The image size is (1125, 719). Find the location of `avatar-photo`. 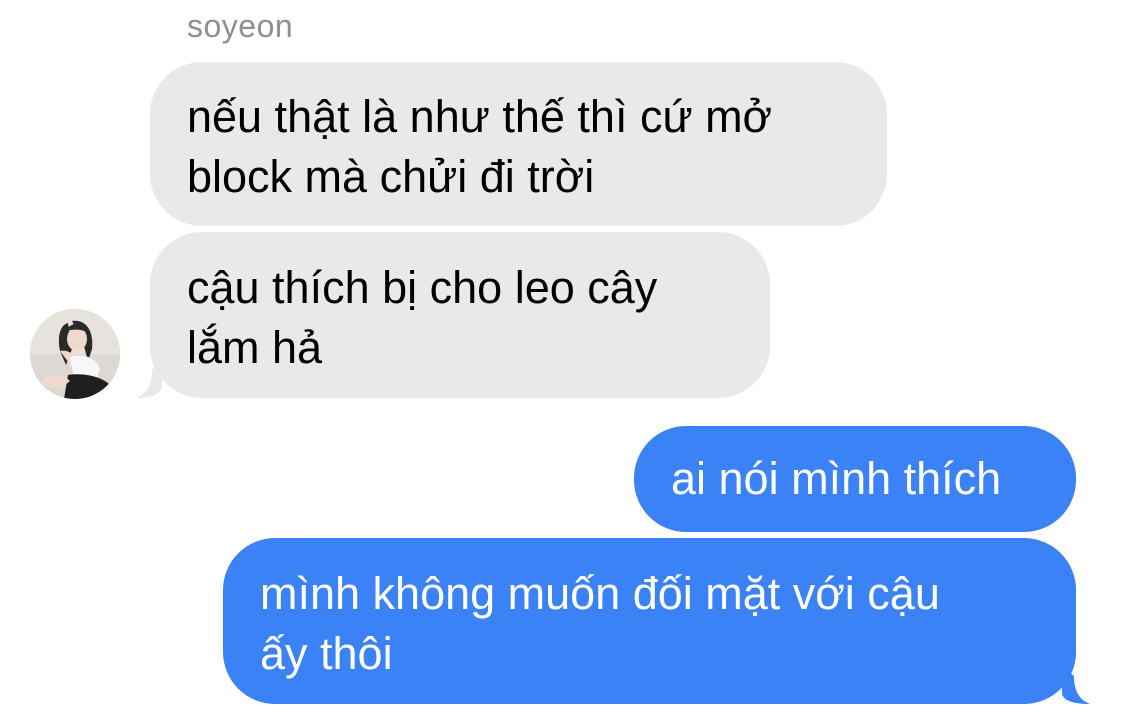

avatar-photo is located at coordinates (75, 354).